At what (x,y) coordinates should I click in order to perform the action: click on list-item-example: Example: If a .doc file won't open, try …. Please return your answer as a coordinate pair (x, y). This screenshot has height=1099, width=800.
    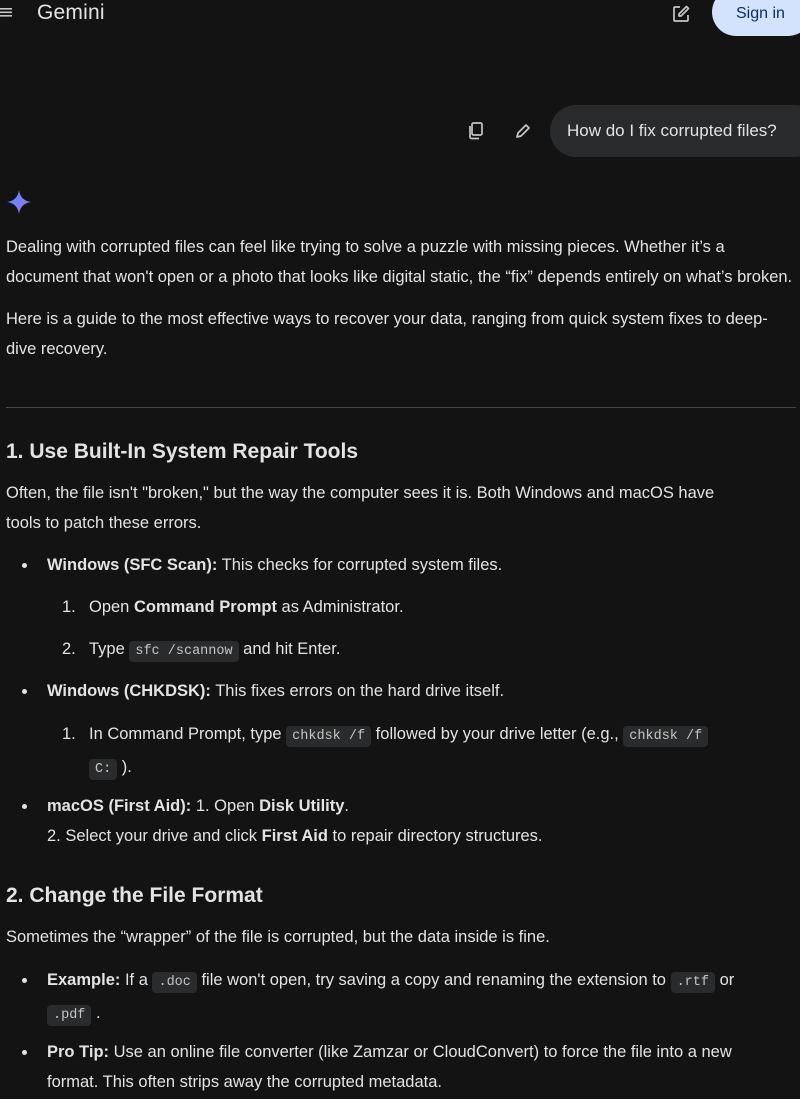
    Looking at the image, I should click on (422, 998).